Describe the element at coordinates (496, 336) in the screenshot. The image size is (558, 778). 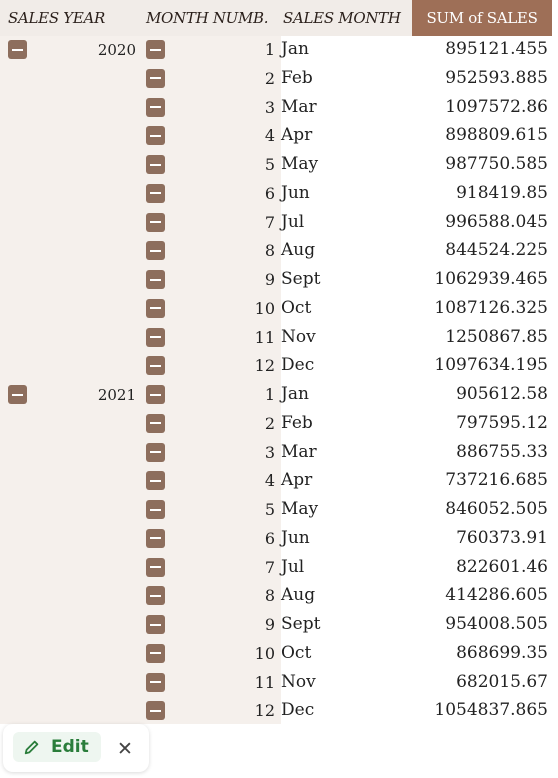
I see `sum-of-sales-value: 1250867.85` at that location.